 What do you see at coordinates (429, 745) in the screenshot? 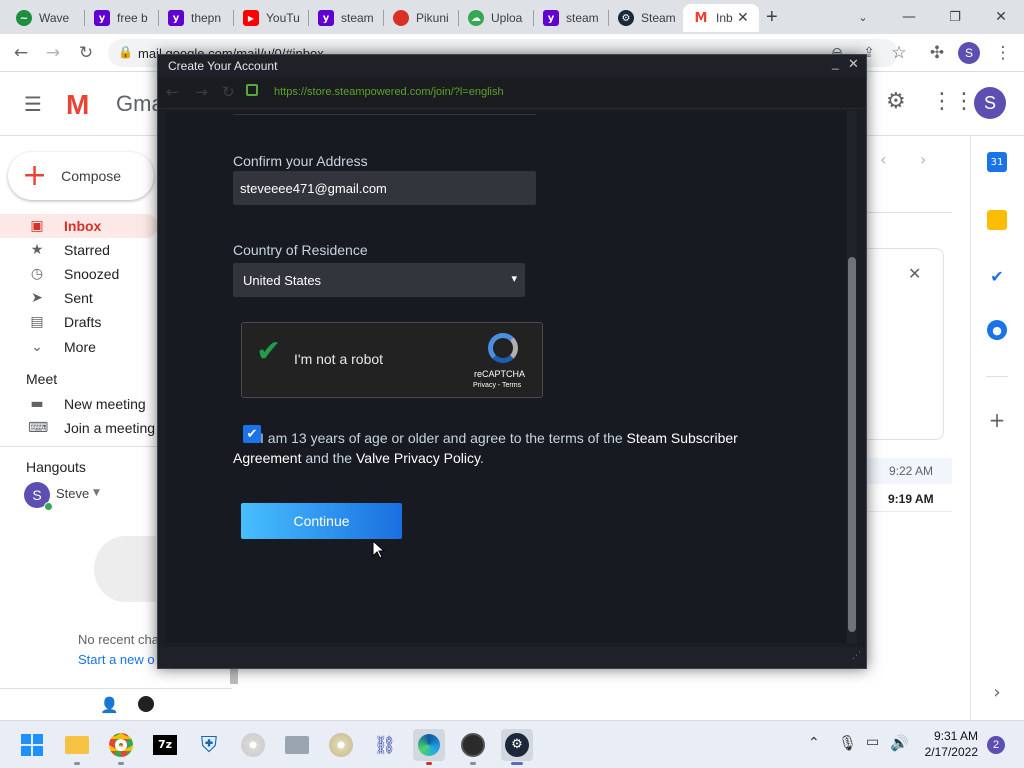
I see `edge-icon` at bounding box center [429, 745].